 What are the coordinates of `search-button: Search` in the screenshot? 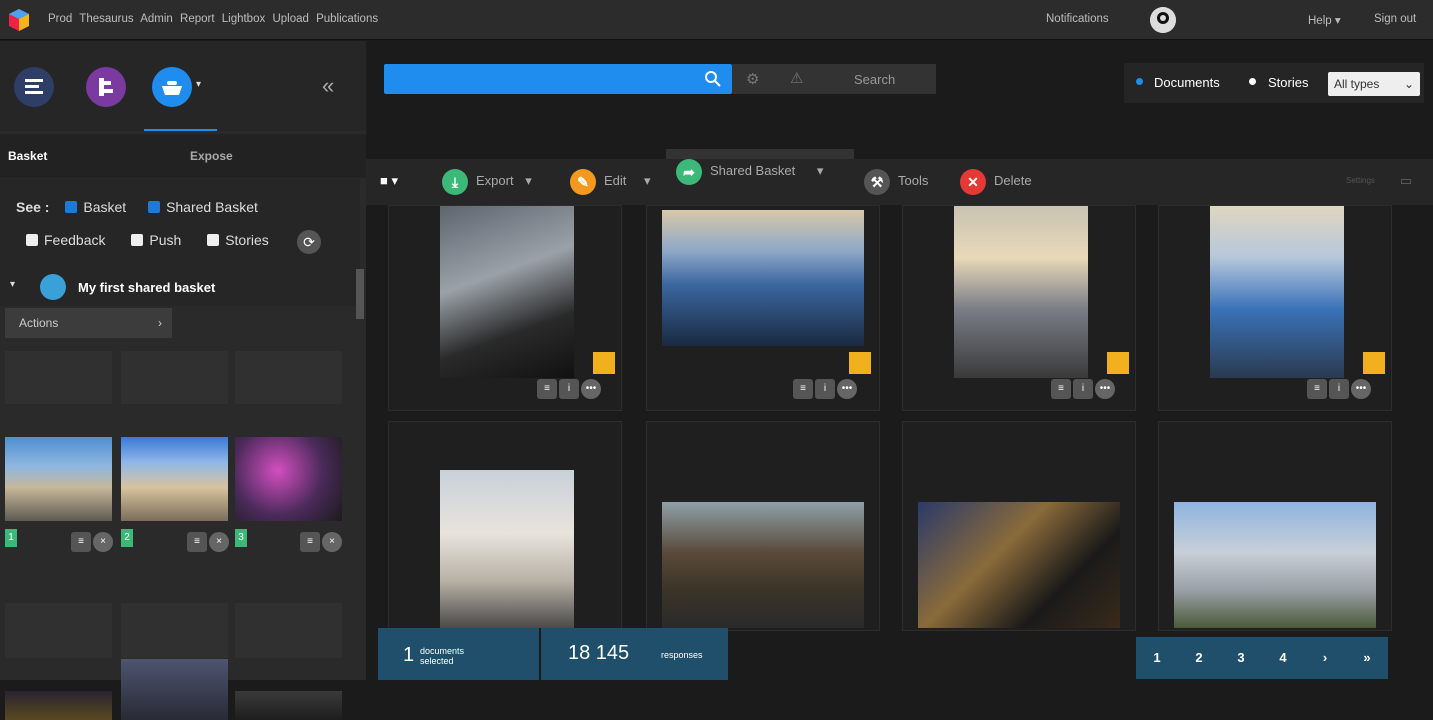 It's located at (874, 79).